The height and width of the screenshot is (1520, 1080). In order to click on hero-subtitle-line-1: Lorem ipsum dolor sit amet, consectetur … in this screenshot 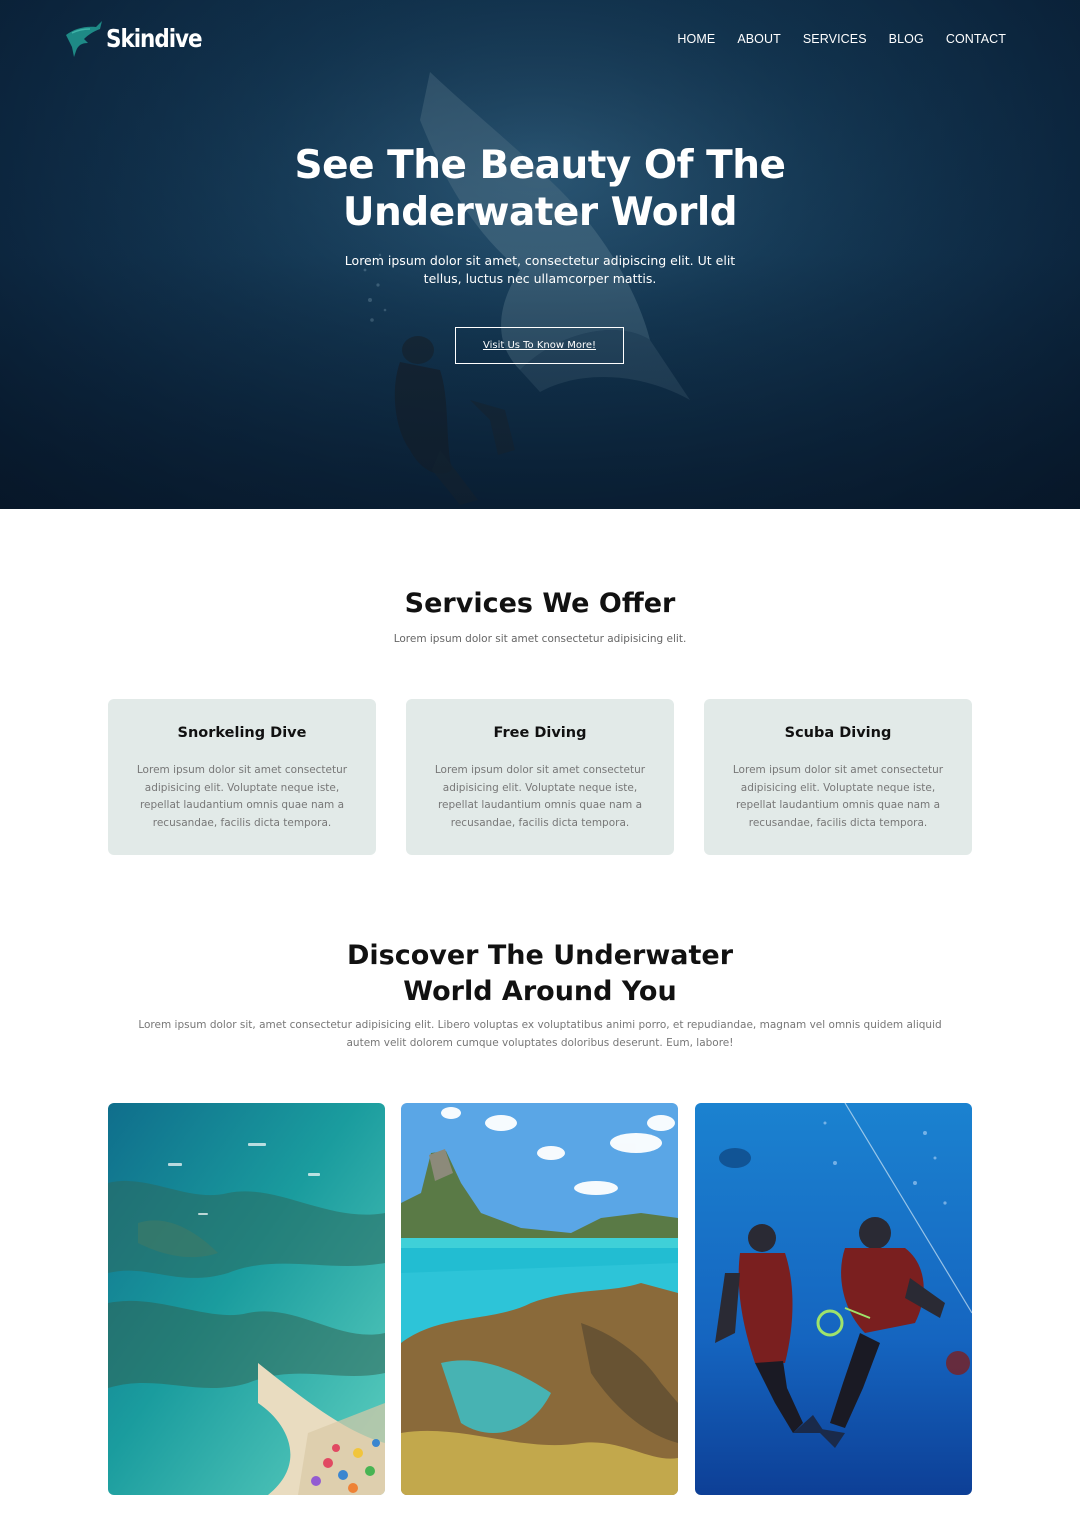, I will do `click(540, 260)`.